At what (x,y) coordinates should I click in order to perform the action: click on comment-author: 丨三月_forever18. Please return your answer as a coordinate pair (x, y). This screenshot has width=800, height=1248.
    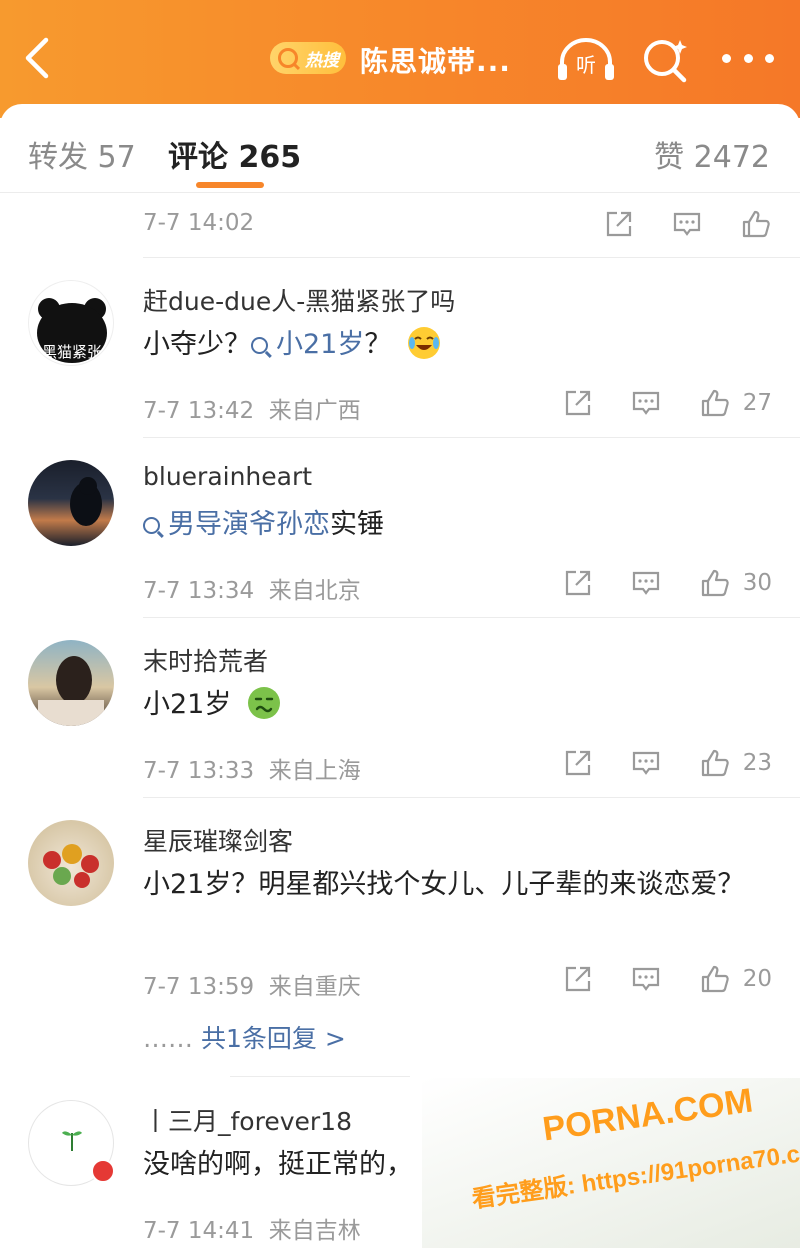
    Looking at the image, I should click on (247, 1120).